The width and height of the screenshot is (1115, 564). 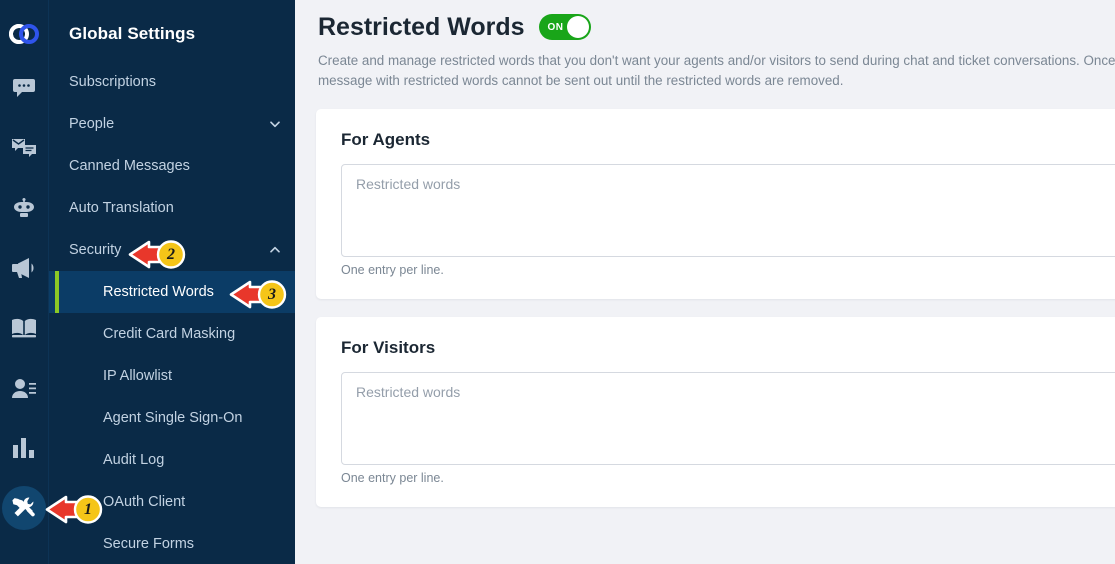 What do you see at coordinates (171, 82) in the screenshot?
I see `sidebar-item-subscriptions: Subscriptions` at bounding box center [171, 82].